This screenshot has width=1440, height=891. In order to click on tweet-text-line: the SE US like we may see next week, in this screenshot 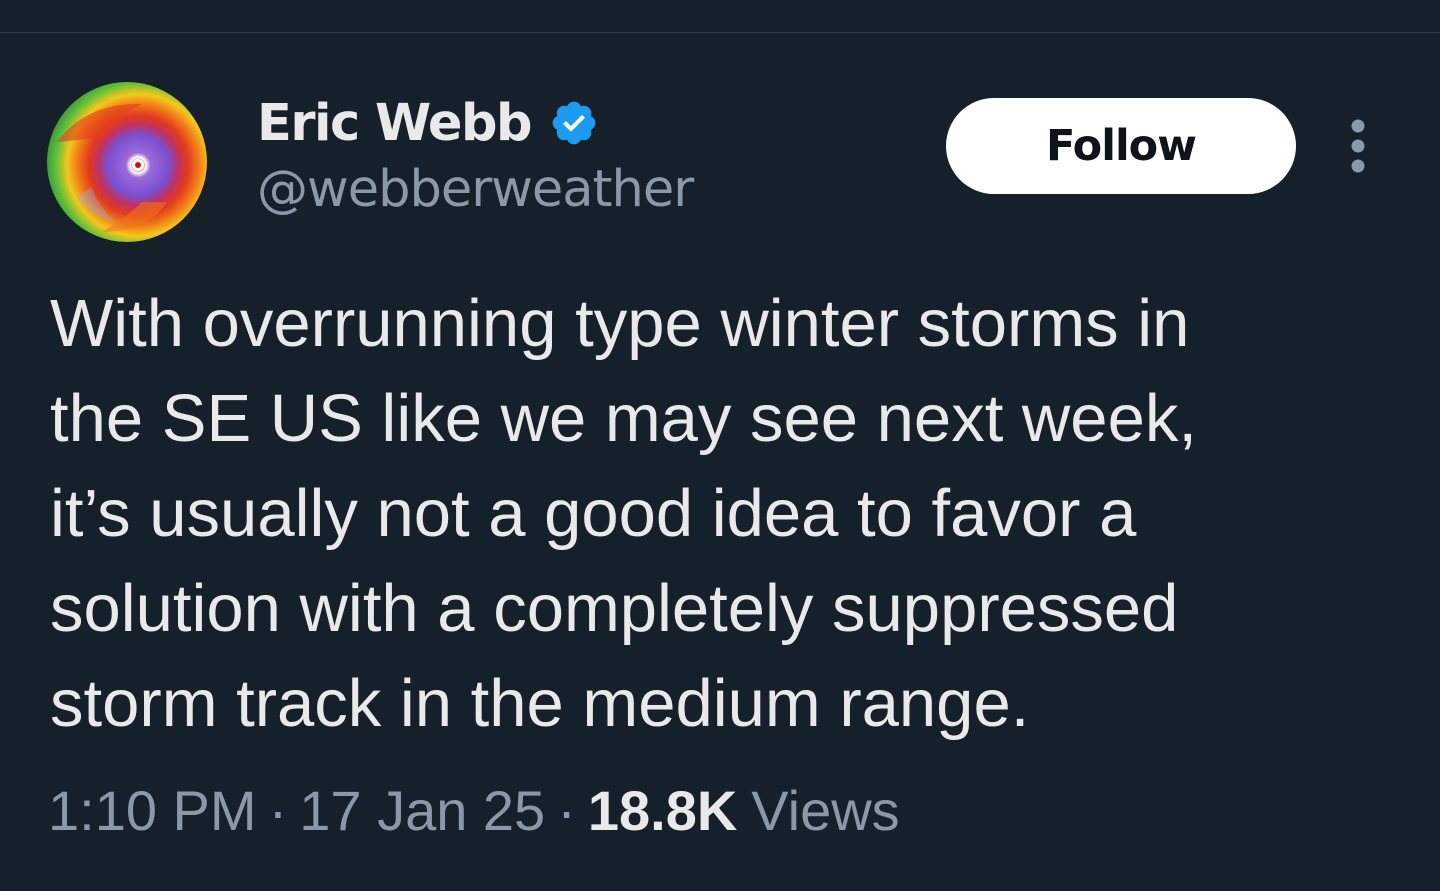, I will do `click(623, 418)`.